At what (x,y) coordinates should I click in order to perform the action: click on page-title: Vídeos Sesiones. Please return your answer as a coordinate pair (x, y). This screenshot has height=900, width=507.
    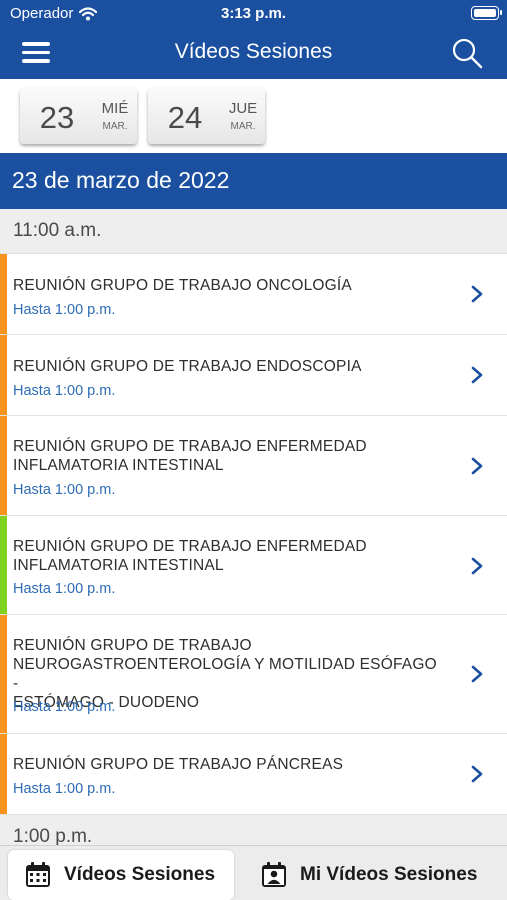
    Looking at the image, I should click on (253, 51).